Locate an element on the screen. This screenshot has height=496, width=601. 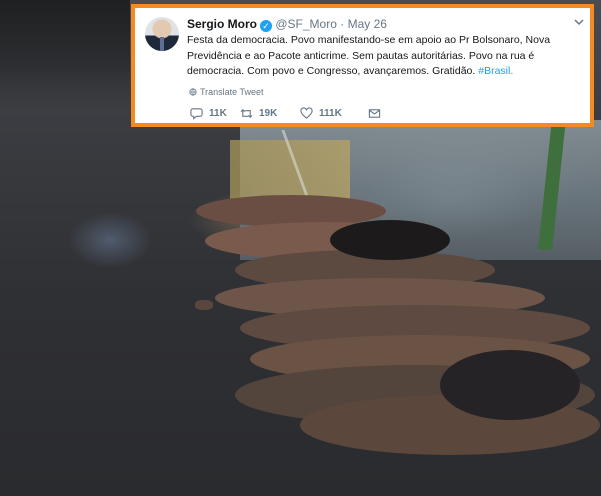
tweet-header: Sergio Moro ✓ @SF_Moro · May 26 is located at coordinates (287, 24).